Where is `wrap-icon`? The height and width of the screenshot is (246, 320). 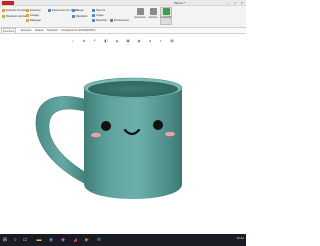 wrap-icon is located at coordinates (111, 20).